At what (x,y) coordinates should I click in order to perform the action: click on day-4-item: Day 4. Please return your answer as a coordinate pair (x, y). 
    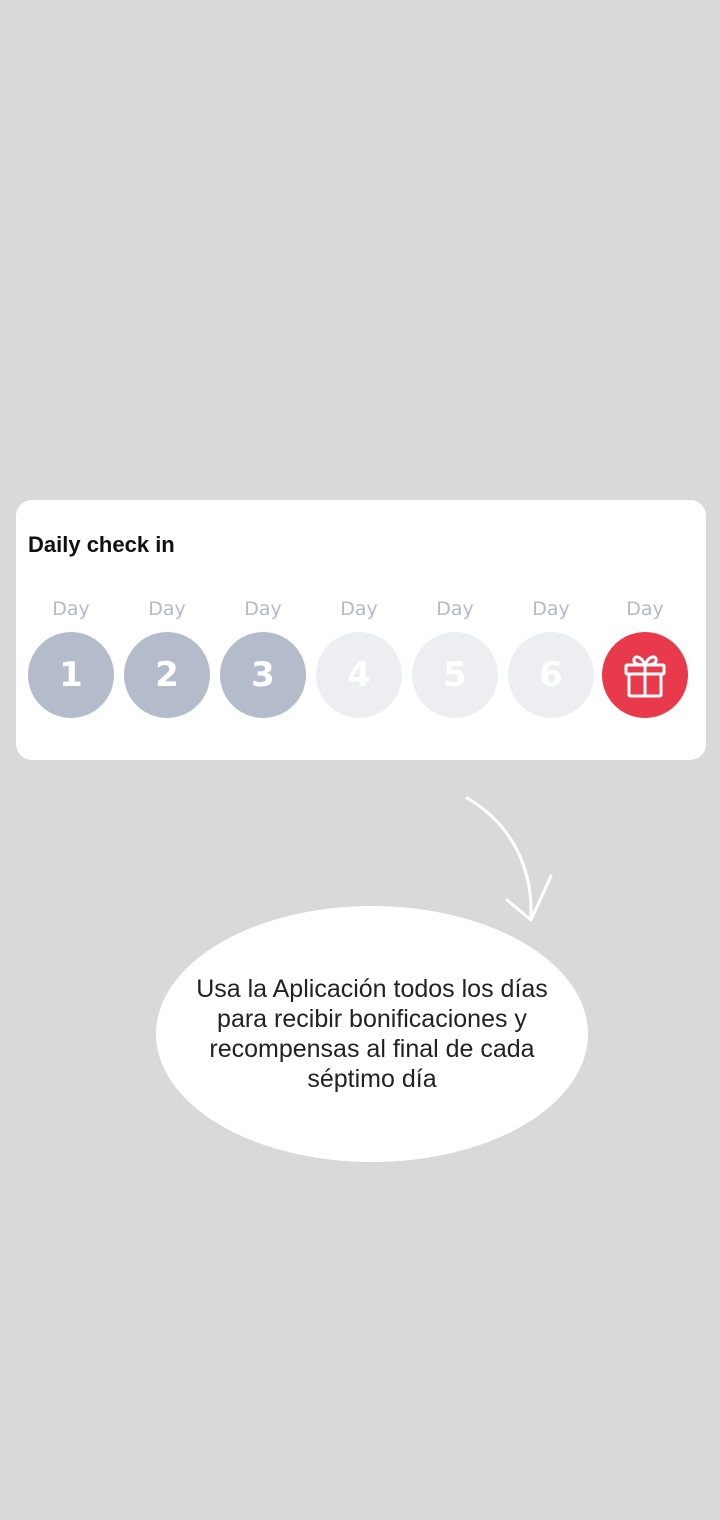
    Looking at the image, I should click on (359, 657).